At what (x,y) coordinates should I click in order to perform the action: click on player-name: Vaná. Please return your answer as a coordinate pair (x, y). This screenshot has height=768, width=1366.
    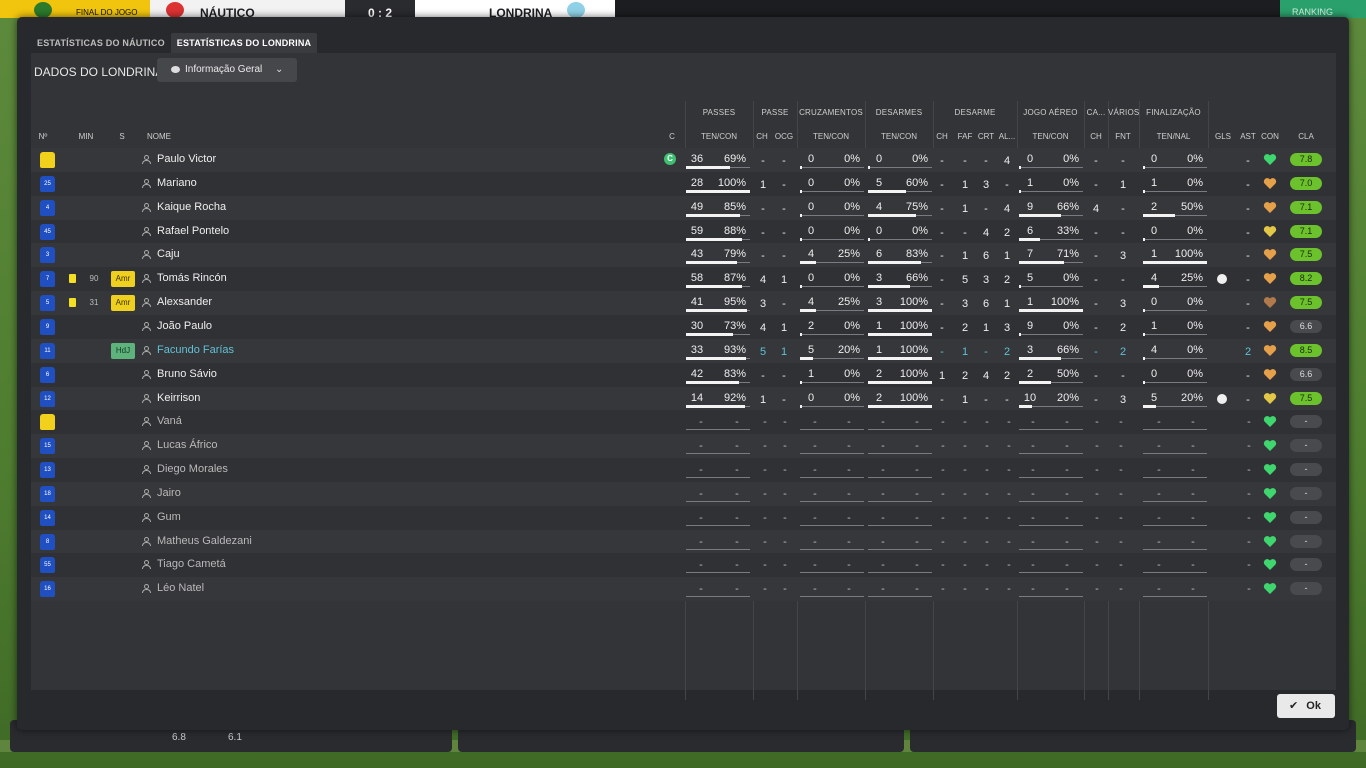
    Looking at the image, I should click on (169, 421).